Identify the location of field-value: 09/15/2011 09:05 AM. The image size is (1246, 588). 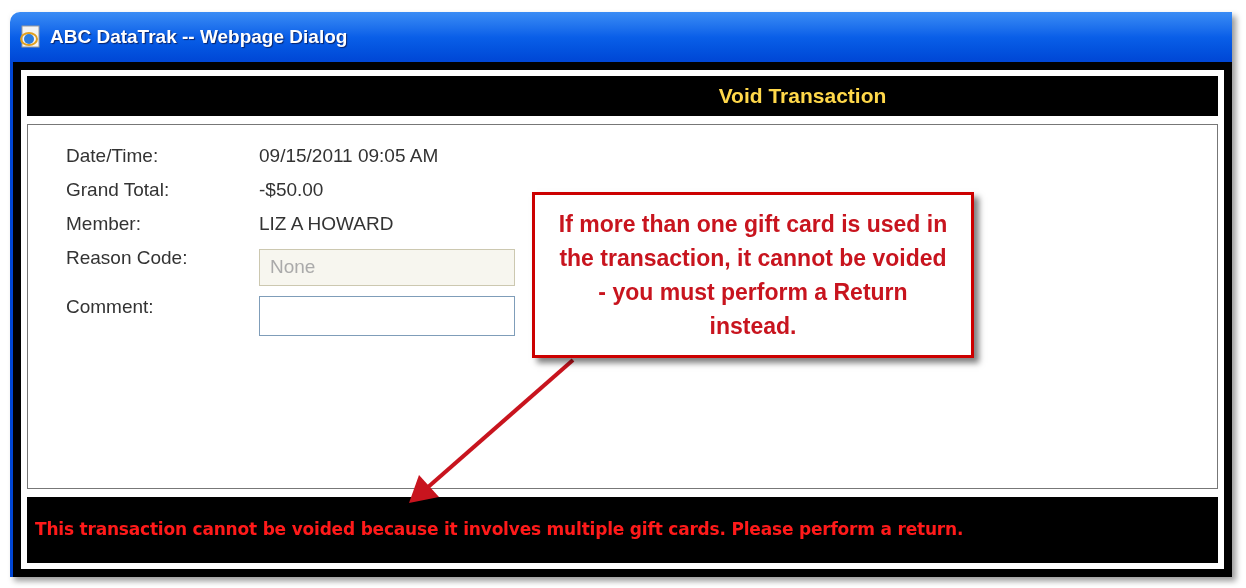
(349, 156).